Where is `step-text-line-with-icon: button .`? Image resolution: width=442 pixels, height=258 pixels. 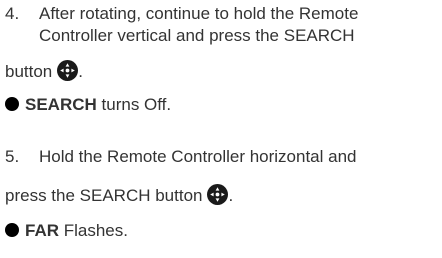 step-text-line-with-icon: button . is located at coordinates (44, 71).